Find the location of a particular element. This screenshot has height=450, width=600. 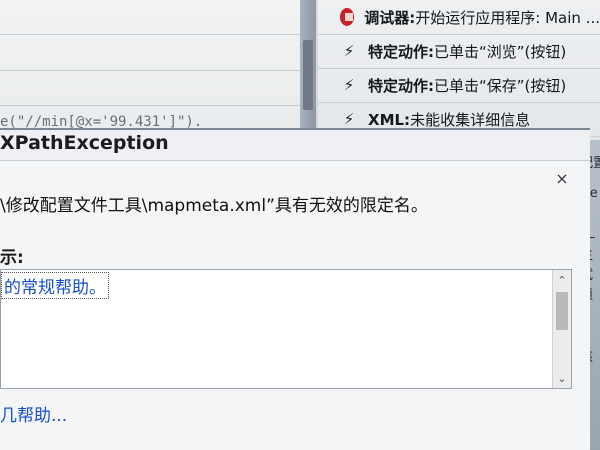

error-message: \修改配置文件工具\mapmeta.xml”具有无效的限定名。 is located at coordinates (214, 206).